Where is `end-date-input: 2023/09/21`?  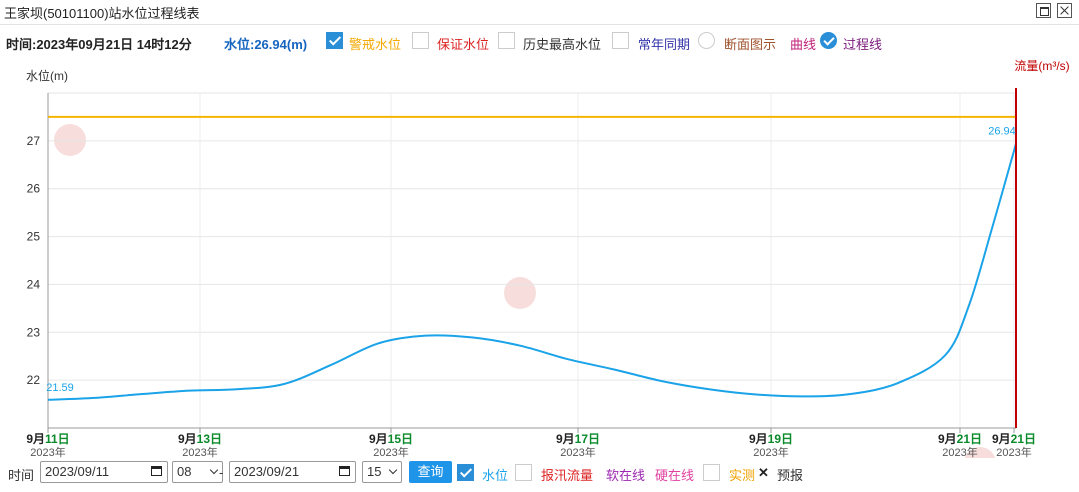
end-date-input: 2023/09/21 is located at coordinates (292, 472).